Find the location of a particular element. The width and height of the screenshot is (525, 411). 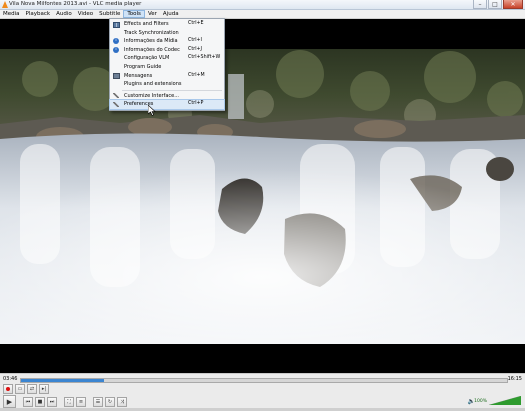

menu-media: Media is located at coordinates (11, 14).